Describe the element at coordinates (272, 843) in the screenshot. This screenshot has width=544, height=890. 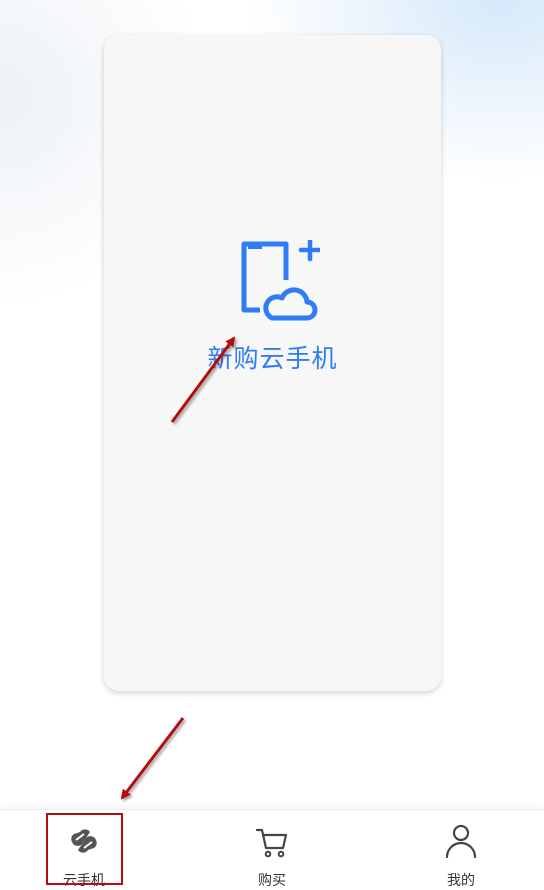
I see `cart-icon` at that location.